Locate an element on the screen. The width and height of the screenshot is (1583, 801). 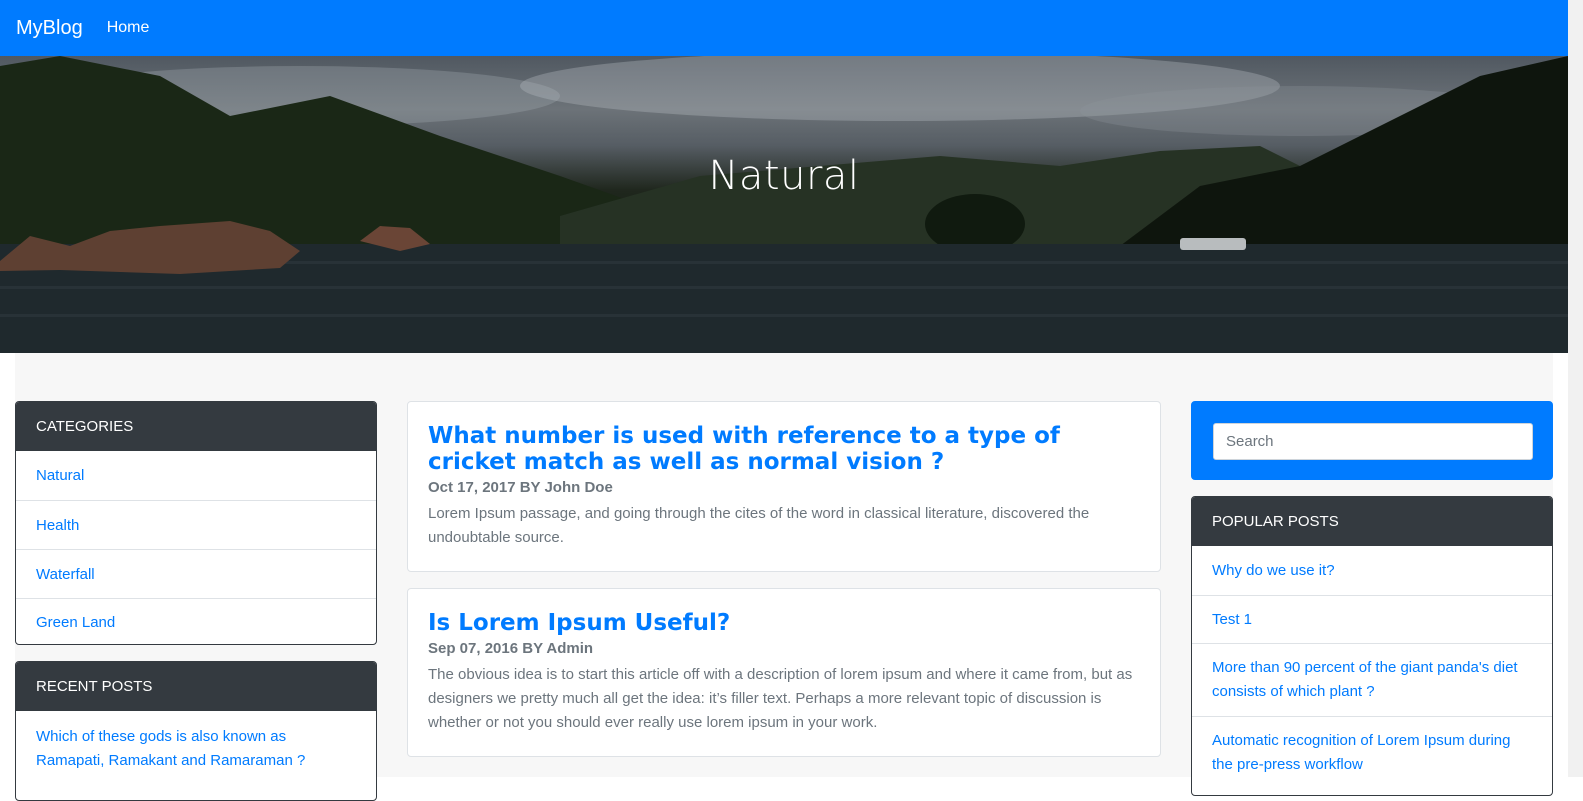
nav-link-home: Home is located at coordinates (128, 28).